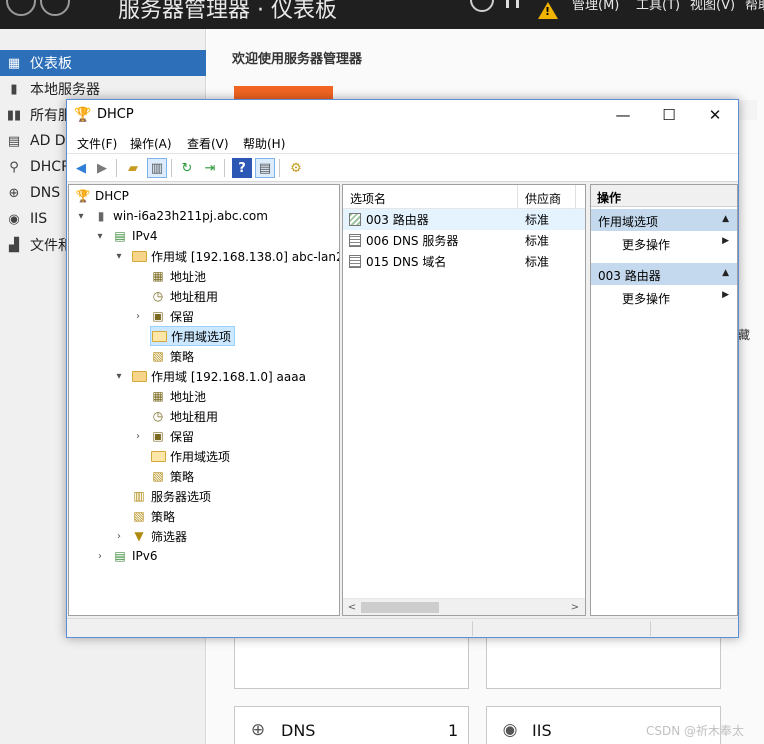 The height and width of the screenshot is (744, 764). What do you see at coordinates (14, 193) in the screenshot?
I see `dns-icon: ⊕` at bounding box center [14, 193].